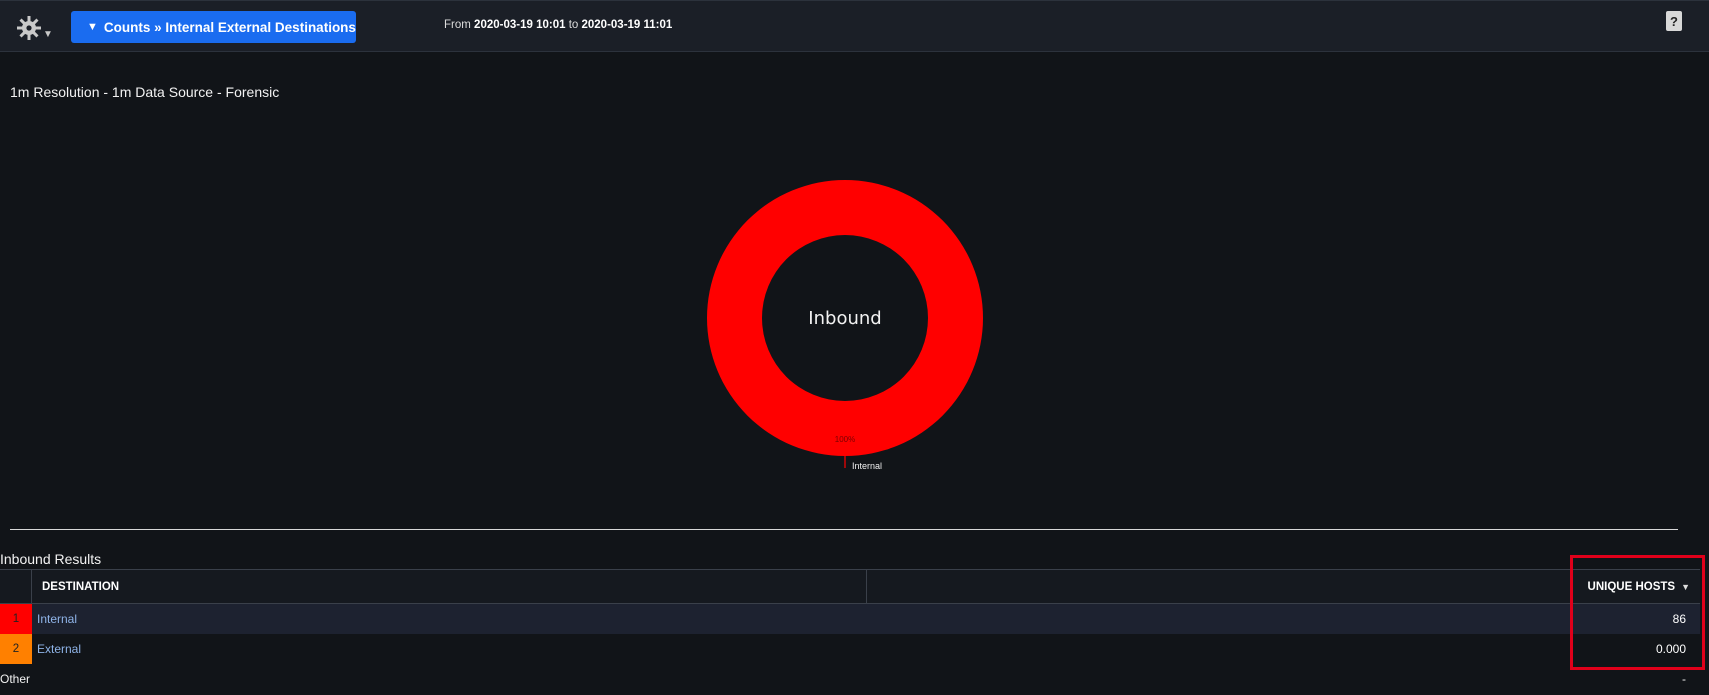 This screenshot has width=1709, height=695. Describe the element at coordinates (16, 619) in the screenshot. I see `rank-badge: 1` at that location.